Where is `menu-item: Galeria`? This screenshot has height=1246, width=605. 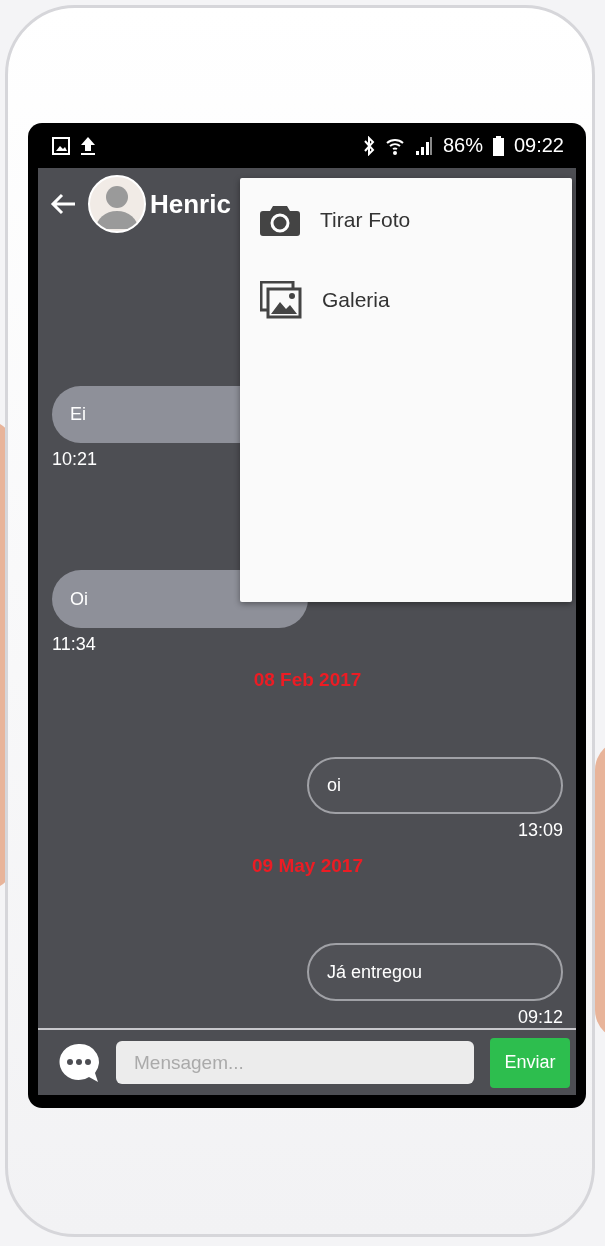
menu-item: Galeria is located at coordinates (356, 300).